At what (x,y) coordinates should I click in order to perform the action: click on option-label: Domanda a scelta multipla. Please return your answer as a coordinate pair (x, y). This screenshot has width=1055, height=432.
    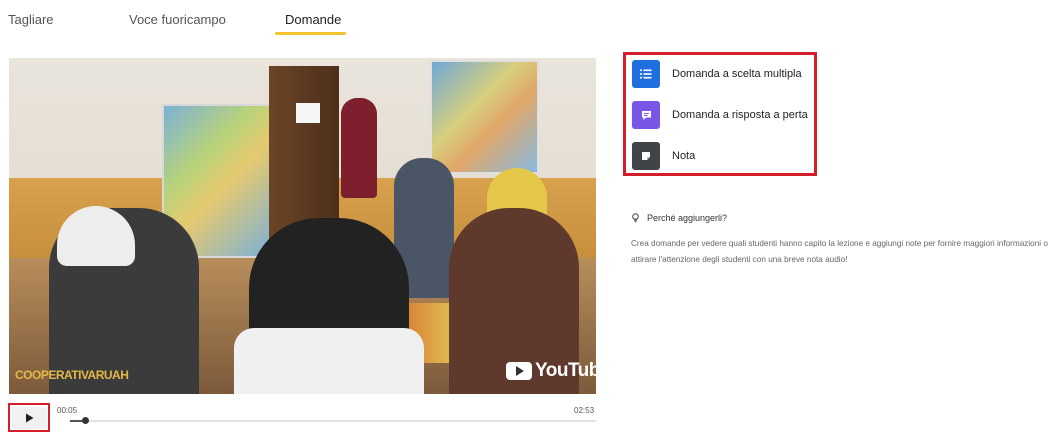
    Looking at the image, I should click on (737, 74).